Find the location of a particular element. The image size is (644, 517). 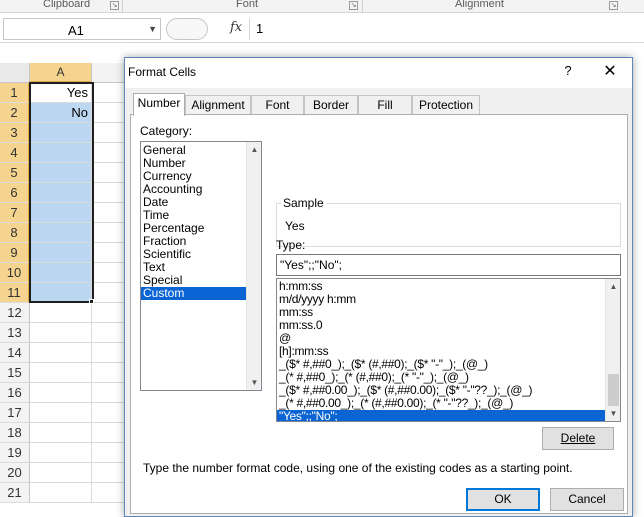

ribbon-group-font: Font ↘ is located at coordinates (242, 6).